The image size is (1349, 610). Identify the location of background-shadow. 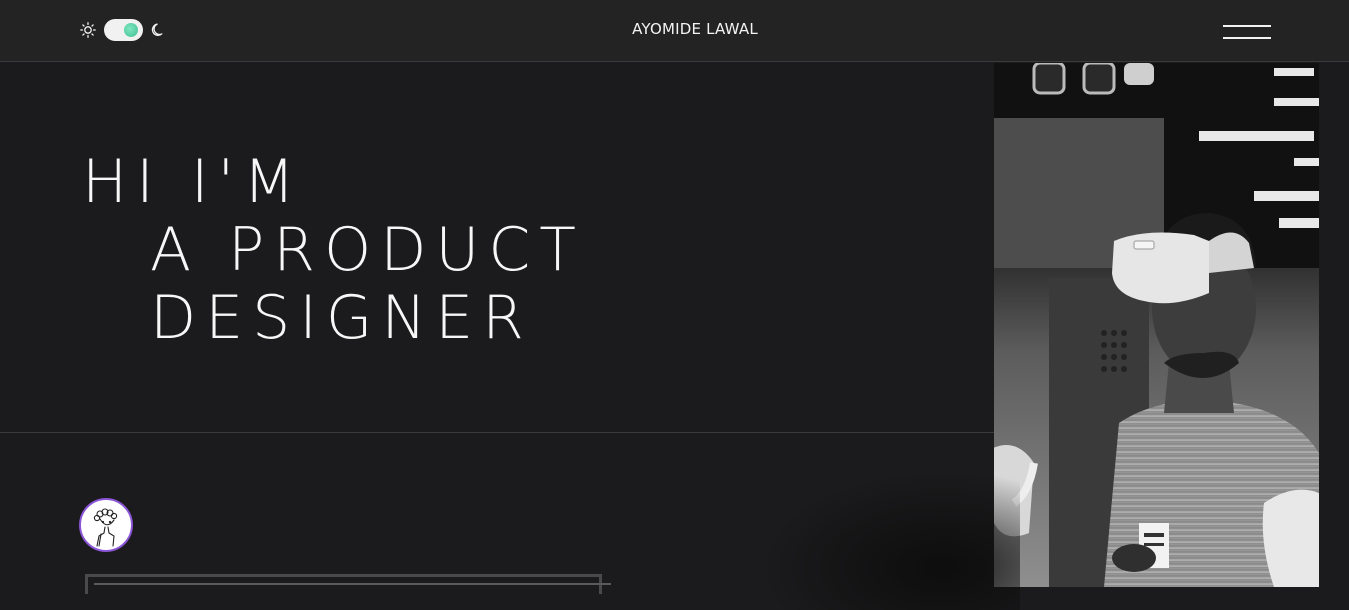
(890, 540).